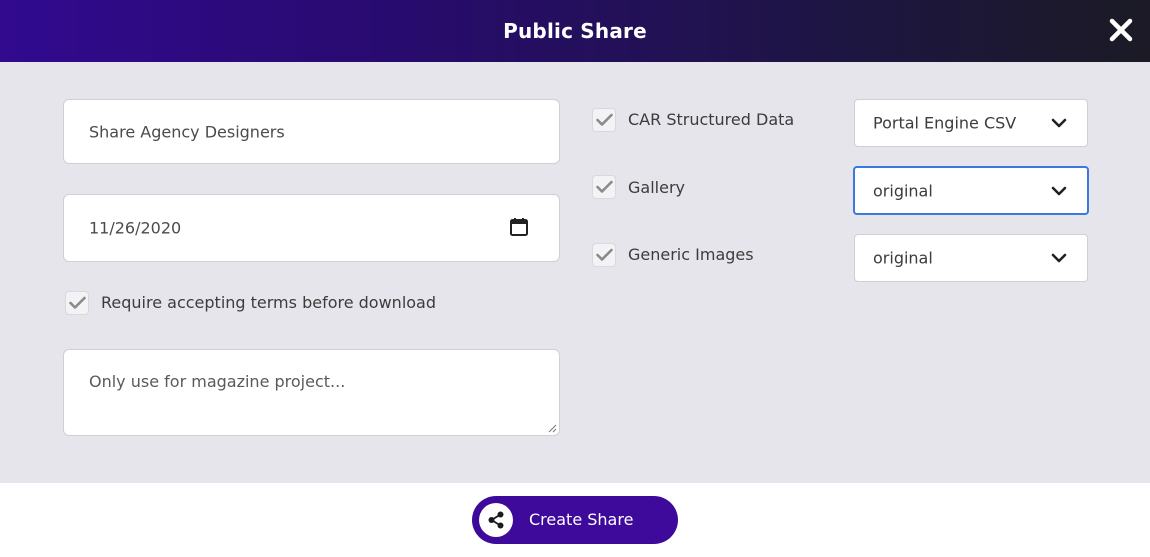 This screenshot has width=1150, height=557. Describe the element at coordinates (581, 519) in the screenshot. I see `create-share-label: Create Share` at that location.